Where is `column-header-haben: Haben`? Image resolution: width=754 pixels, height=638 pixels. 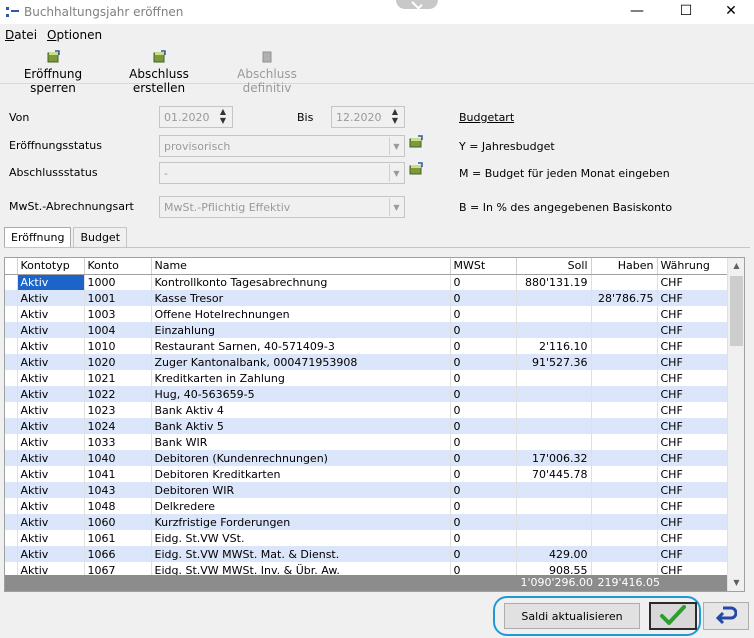
column-header-haben: Haben is located at coordinates (624, 266).